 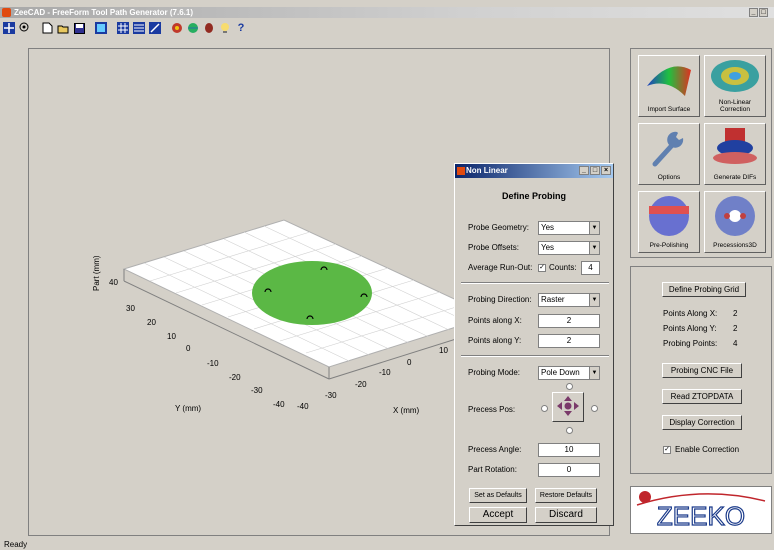 What do you see at coordinates (669, 222) in the screenshot?
I see `pre-polishing-button: Pre-Polishing` at bounding box center [669, 222].